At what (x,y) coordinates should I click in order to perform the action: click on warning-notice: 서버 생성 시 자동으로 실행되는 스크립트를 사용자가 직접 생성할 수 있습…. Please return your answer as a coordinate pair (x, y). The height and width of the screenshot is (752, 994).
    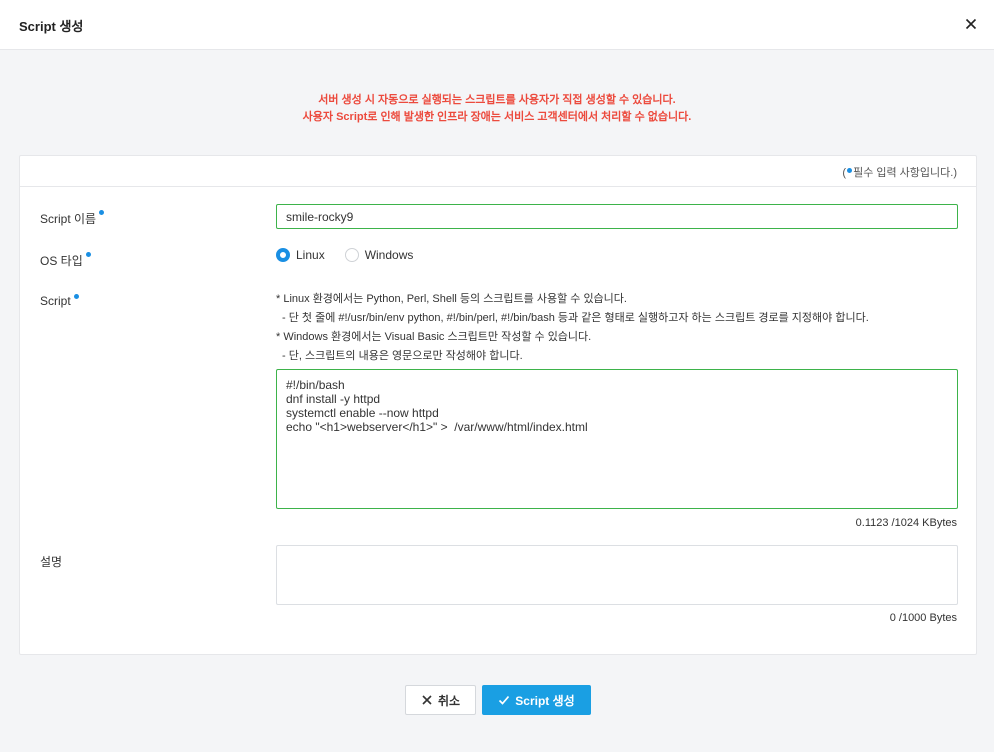
    Looking at the image, I should click on (497, 109).